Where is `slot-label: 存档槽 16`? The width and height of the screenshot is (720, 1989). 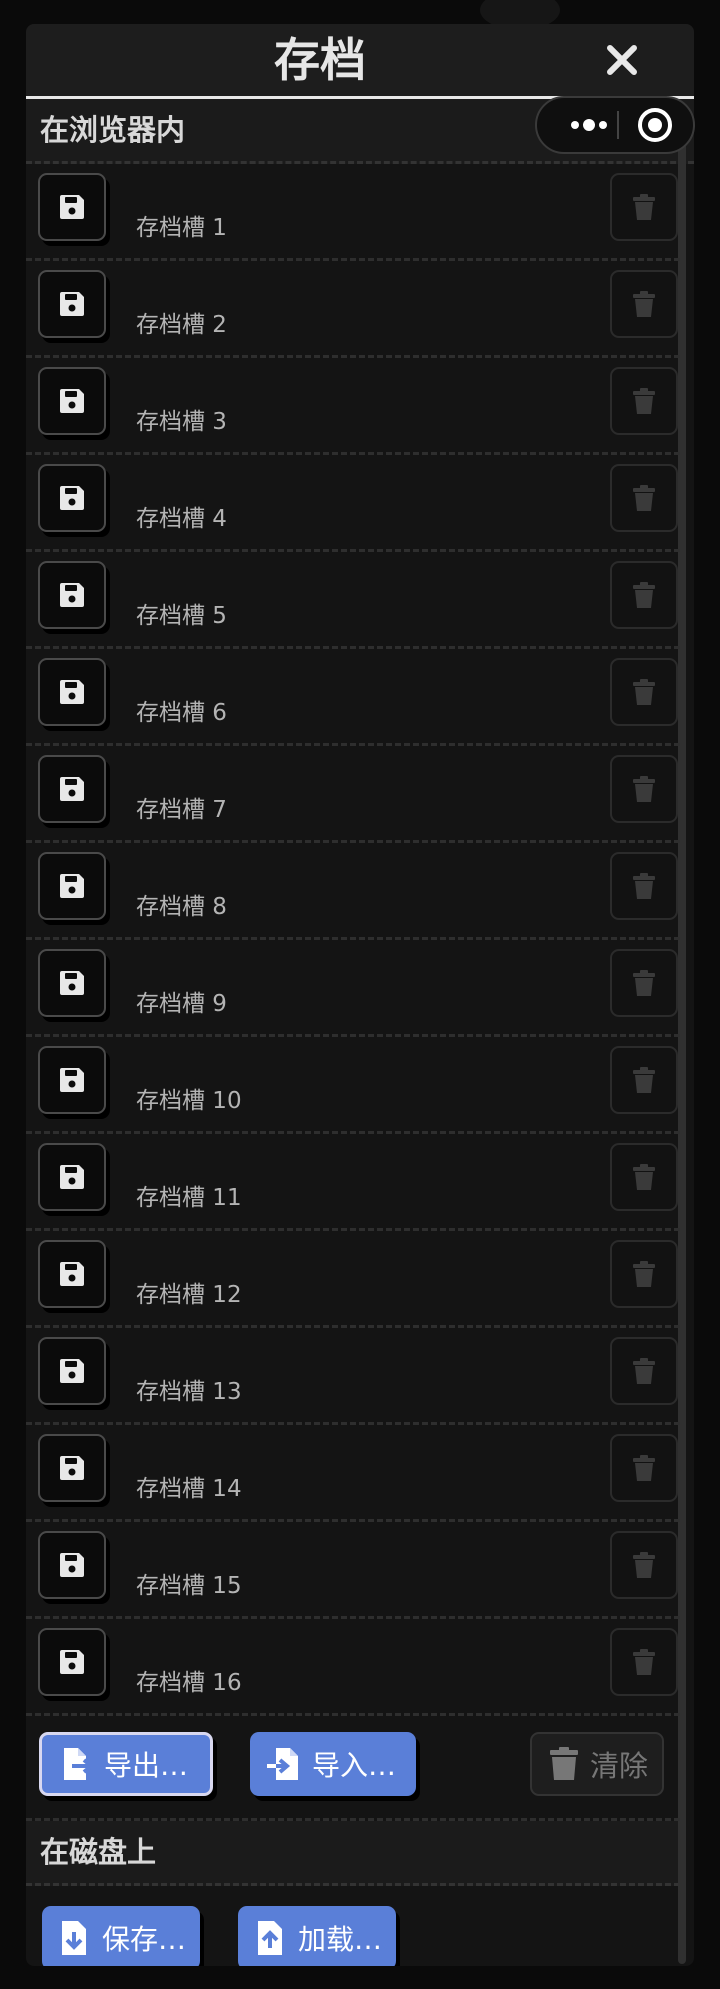 slot-label: 存档槽 16 is located at coordinates (189, 1683).